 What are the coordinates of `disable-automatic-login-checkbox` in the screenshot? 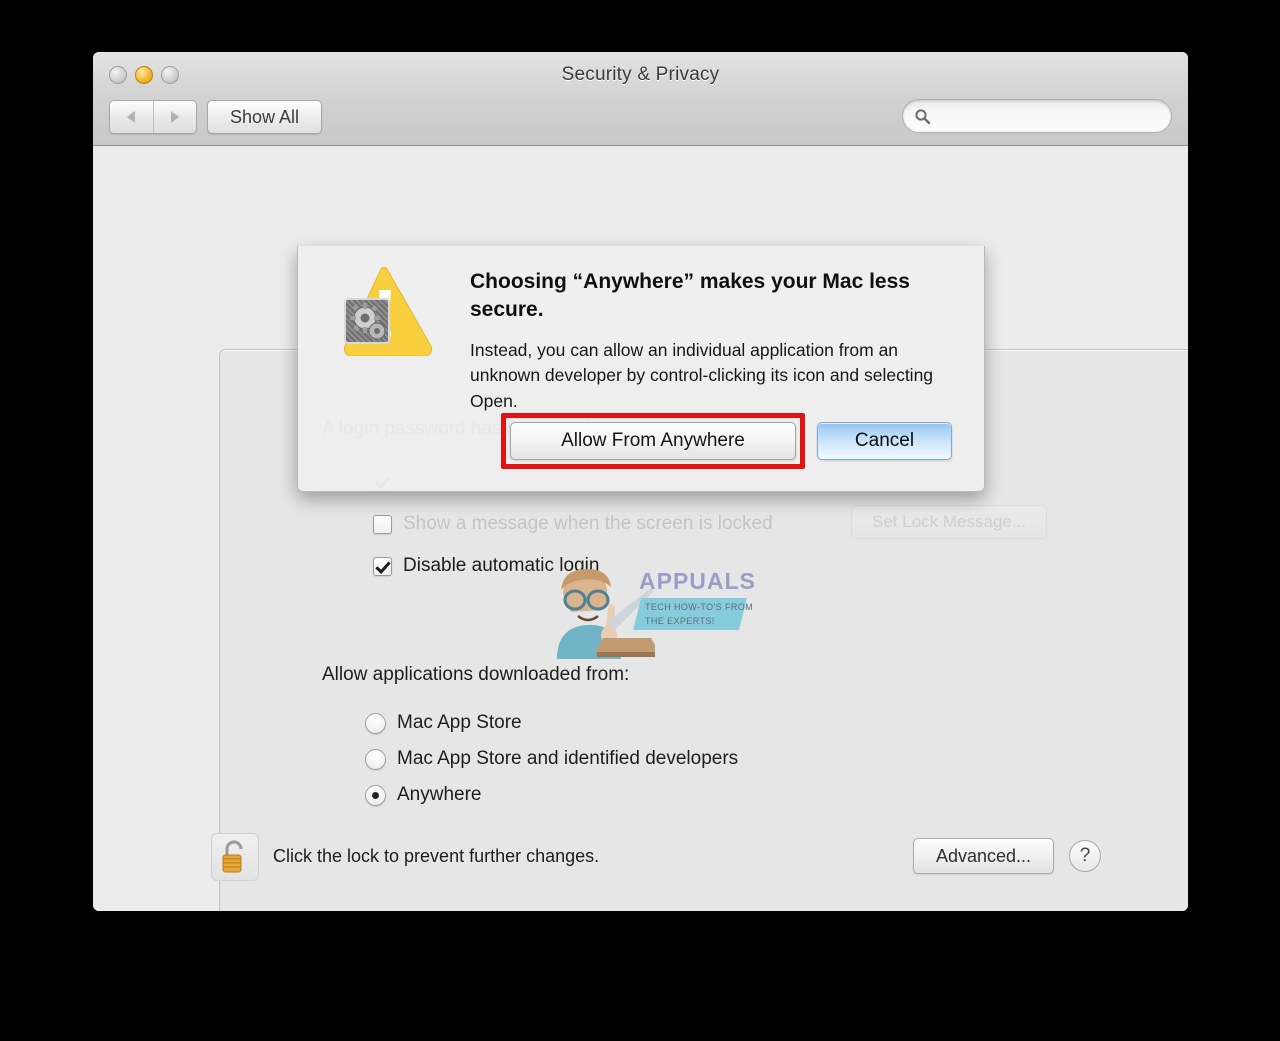 It's located at (382, 566).